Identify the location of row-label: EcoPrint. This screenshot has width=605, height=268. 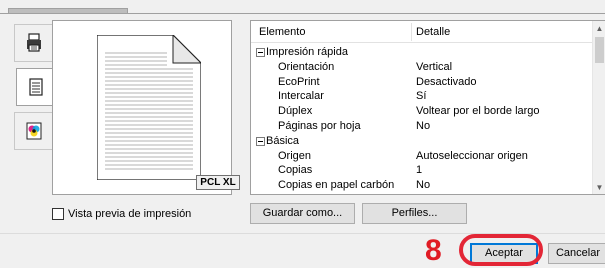
(299, 81).